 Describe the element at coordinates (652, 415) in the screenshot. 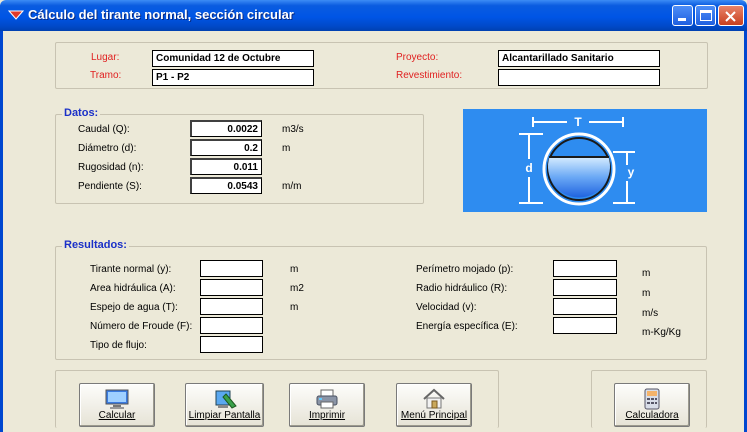

I see `calculadora-label: Calculadora` at that location.